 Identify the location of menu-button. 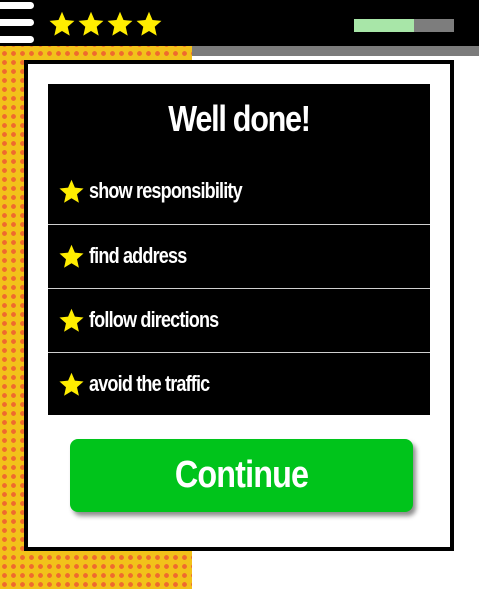
(18, 23).